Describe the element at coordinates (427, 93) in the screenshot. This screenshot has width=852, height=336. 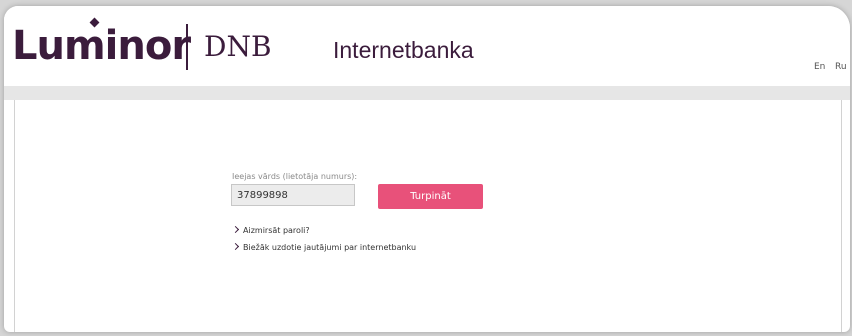
I see `header-separator` at that location.